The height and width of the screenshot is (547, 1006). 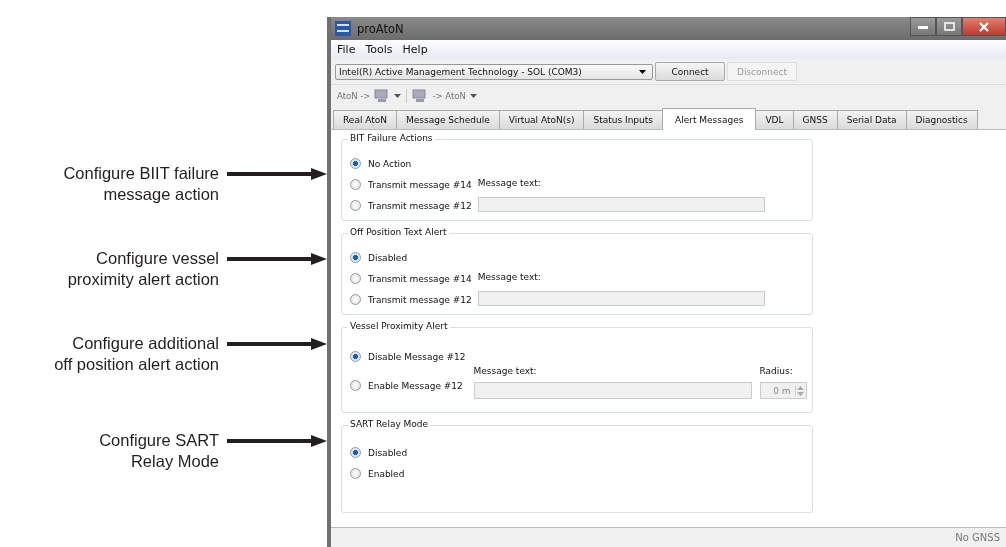 What do you see at coordinates (709, 119) in the screenshot?
I see `tab: Alert Messages` at bounding box center [709, 119].